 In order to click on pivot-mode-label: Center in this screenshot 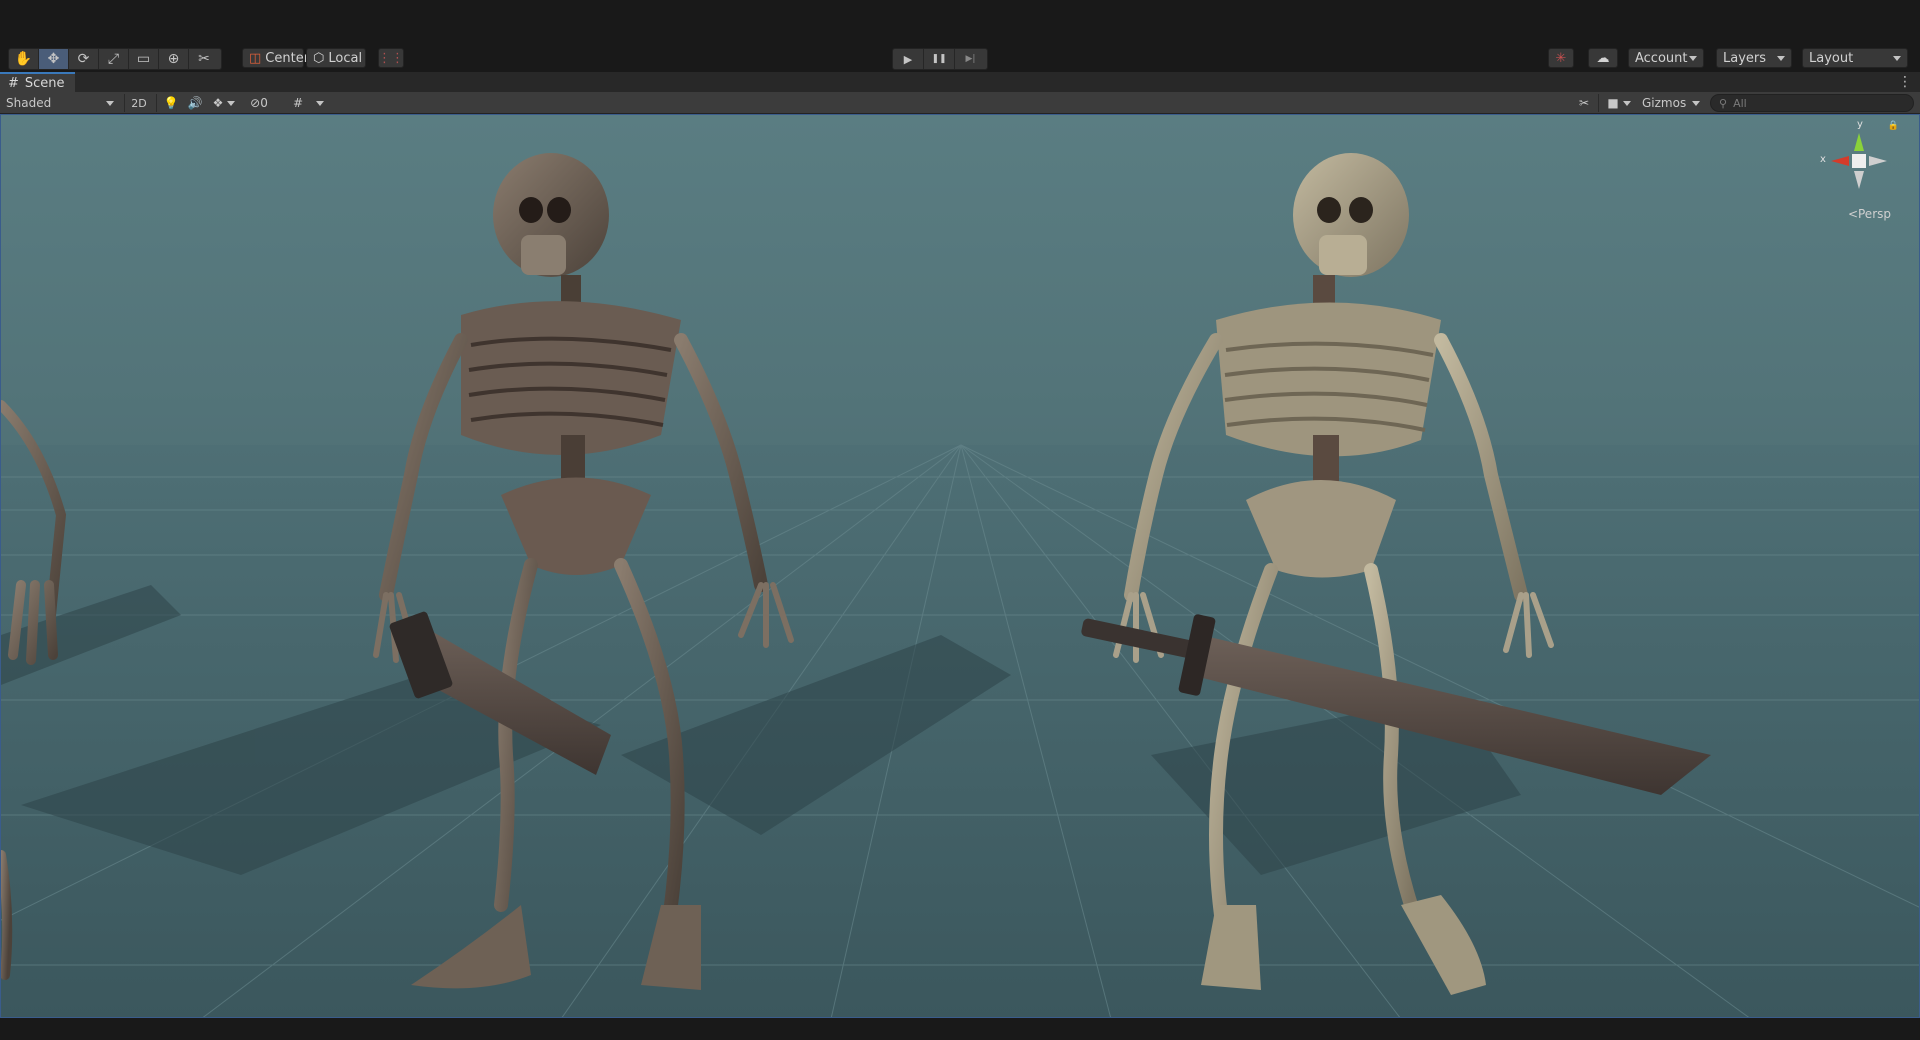, I will do `click(287, 58)`.